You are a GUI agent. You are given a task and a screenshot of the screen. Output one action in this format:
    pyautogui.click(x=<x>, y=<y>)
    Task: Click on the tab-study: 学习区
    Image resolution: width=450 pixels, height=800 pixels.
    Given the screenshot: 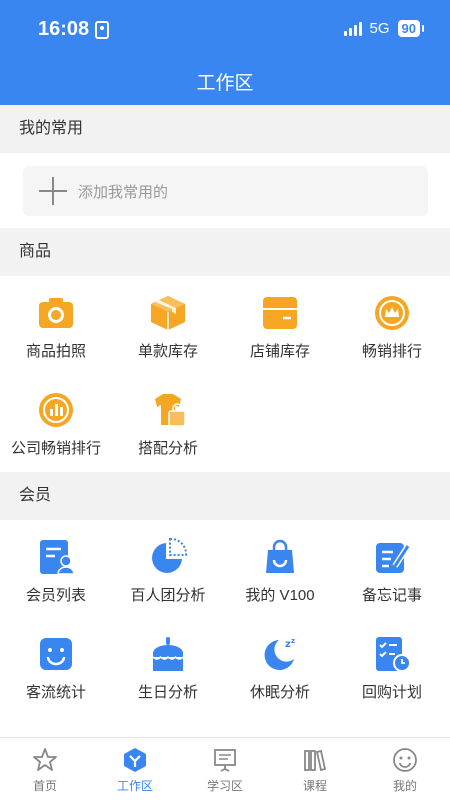 What is the action you would take?
    pyautogui.click(x=225, y=769)
    